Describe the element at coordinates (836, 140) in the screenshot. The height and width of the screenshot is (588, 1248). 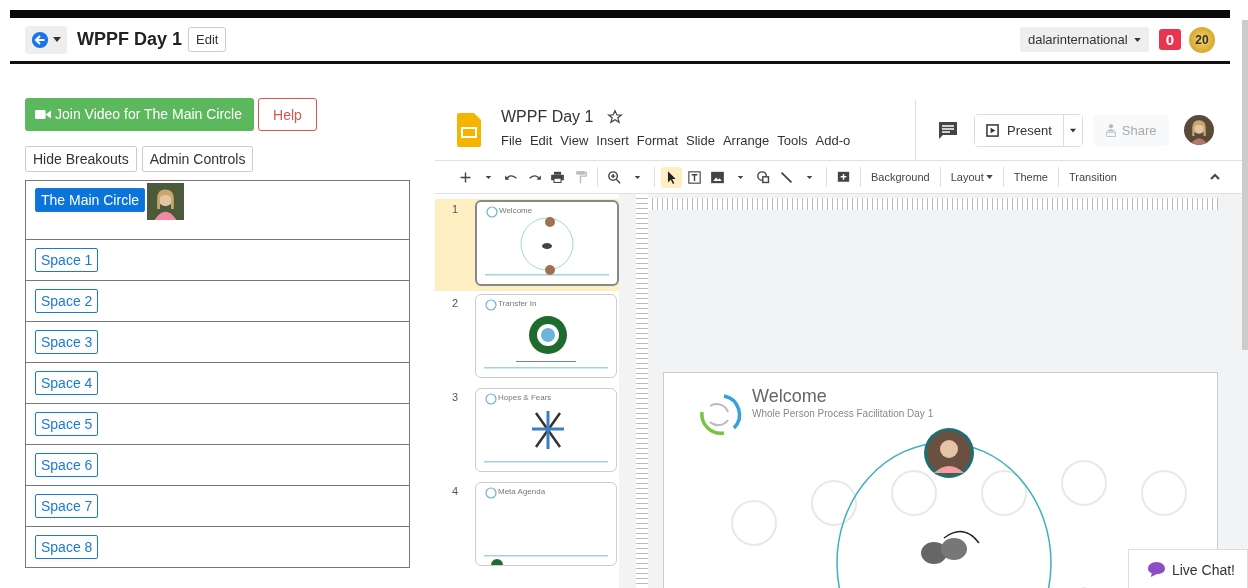
I see `menu-item: Add-o` at that location.